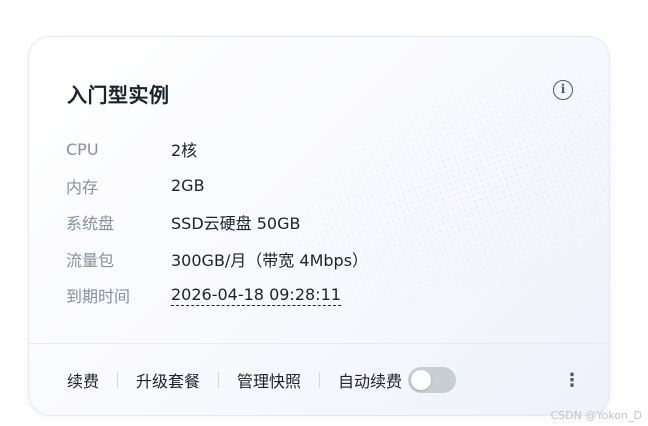 Image resolution: width=648 pixels, height=426 pixels. I want to click on watermark: CSDN @Yokon_D, so click(596, 415).